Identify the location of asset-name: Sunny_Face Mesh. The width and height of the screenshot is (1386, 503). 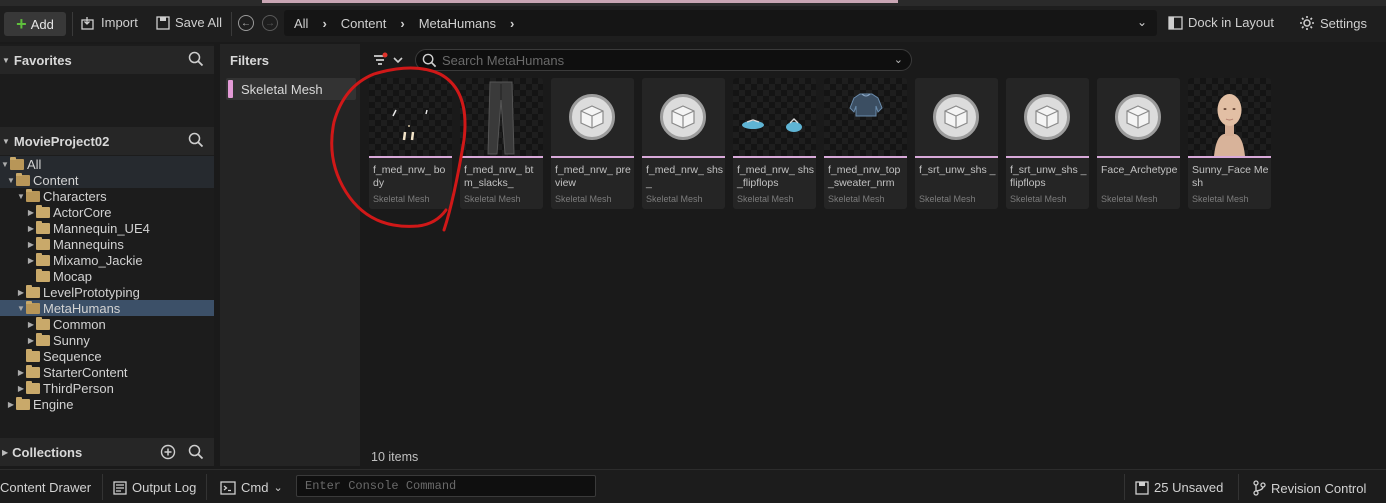
(1230, 176).